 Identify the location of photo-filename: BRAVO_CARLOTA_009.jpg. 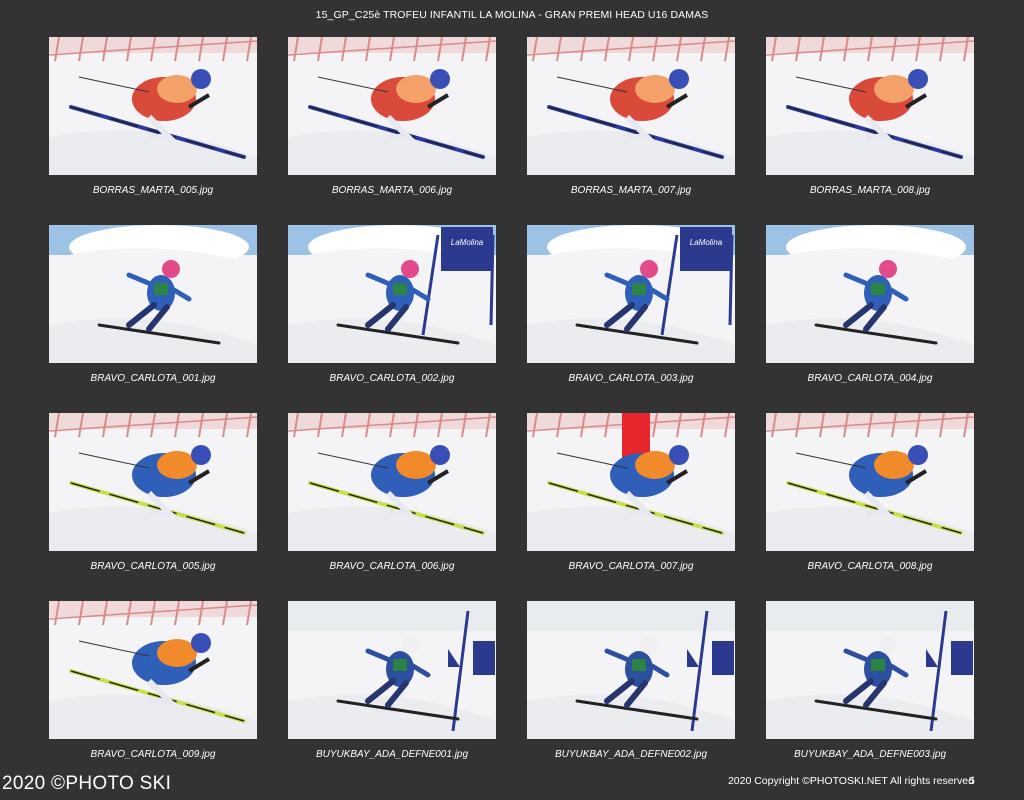
(153, 754).